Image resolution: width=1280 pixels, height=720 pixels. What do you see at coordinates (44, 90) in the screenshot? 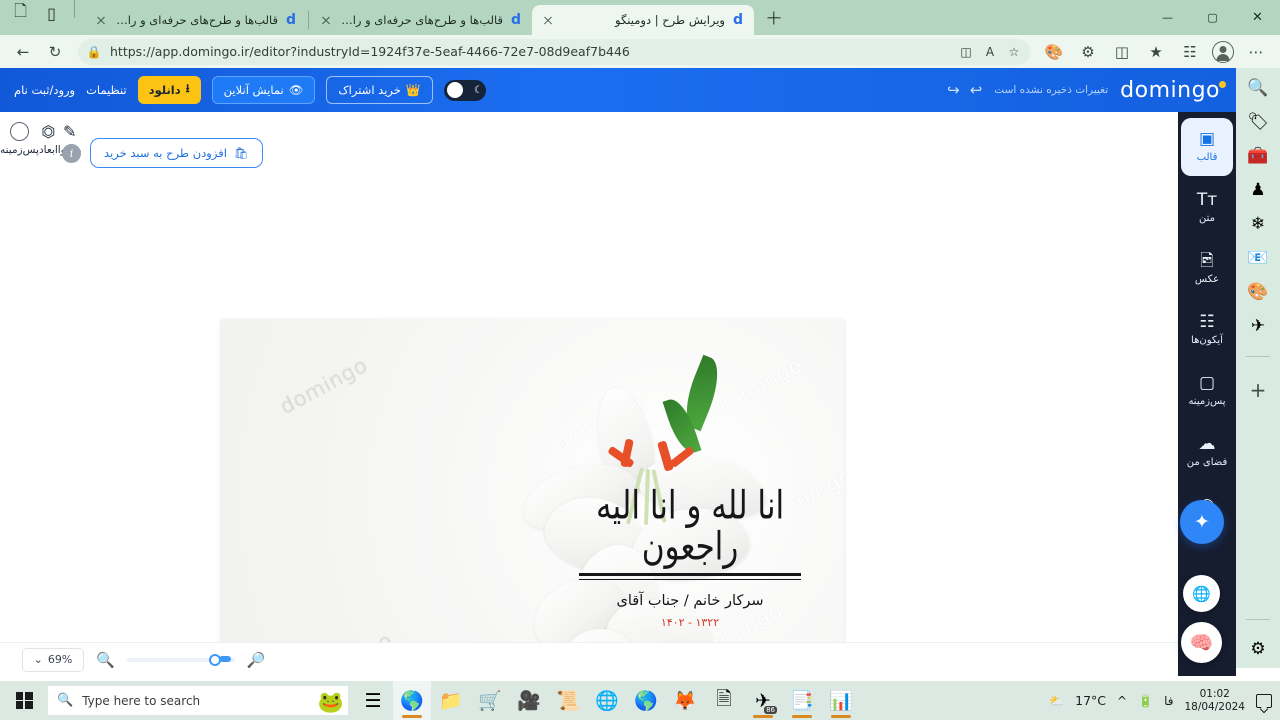
I see `login-register-link: ورود/ثبت نام` at bounding box center [44, 90].